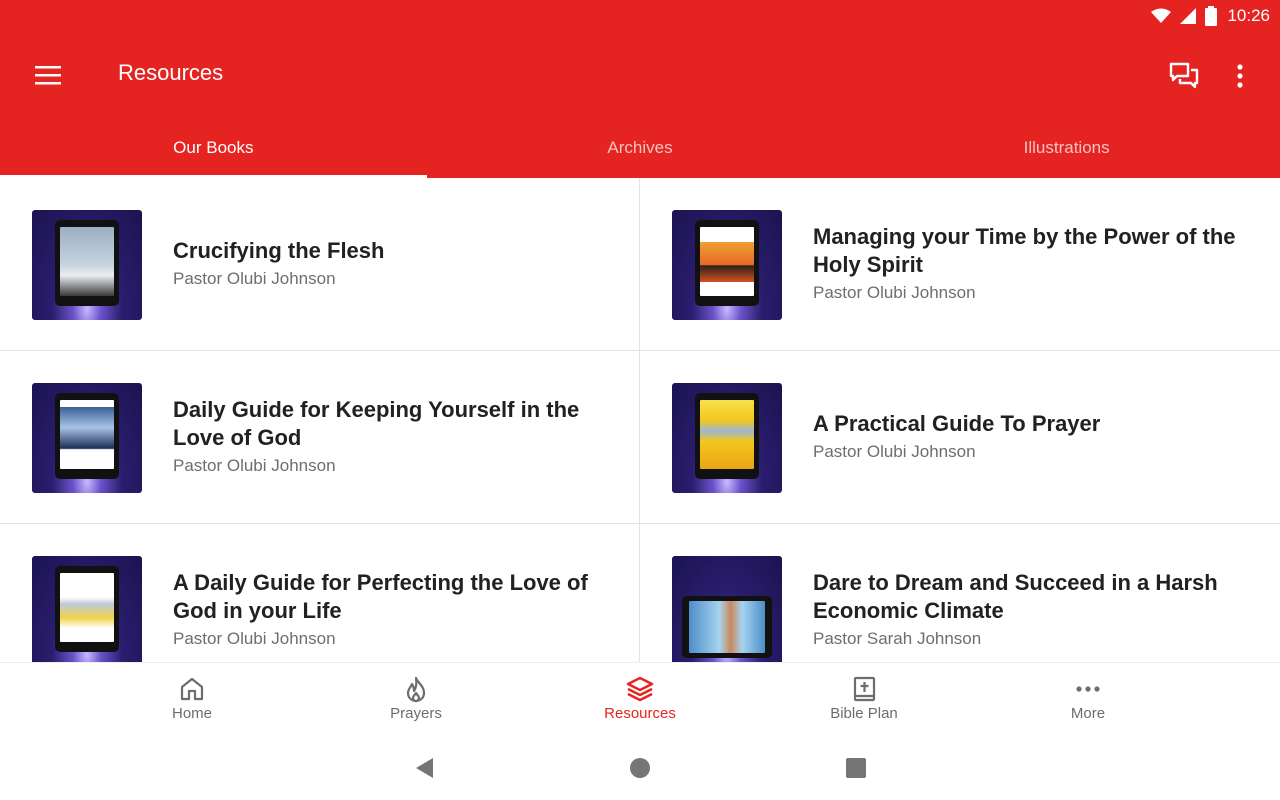  Describe the element at coordinates (897, 638) in the screenshot. I see `book-author: Pastor Sarah Johnson` at that location.